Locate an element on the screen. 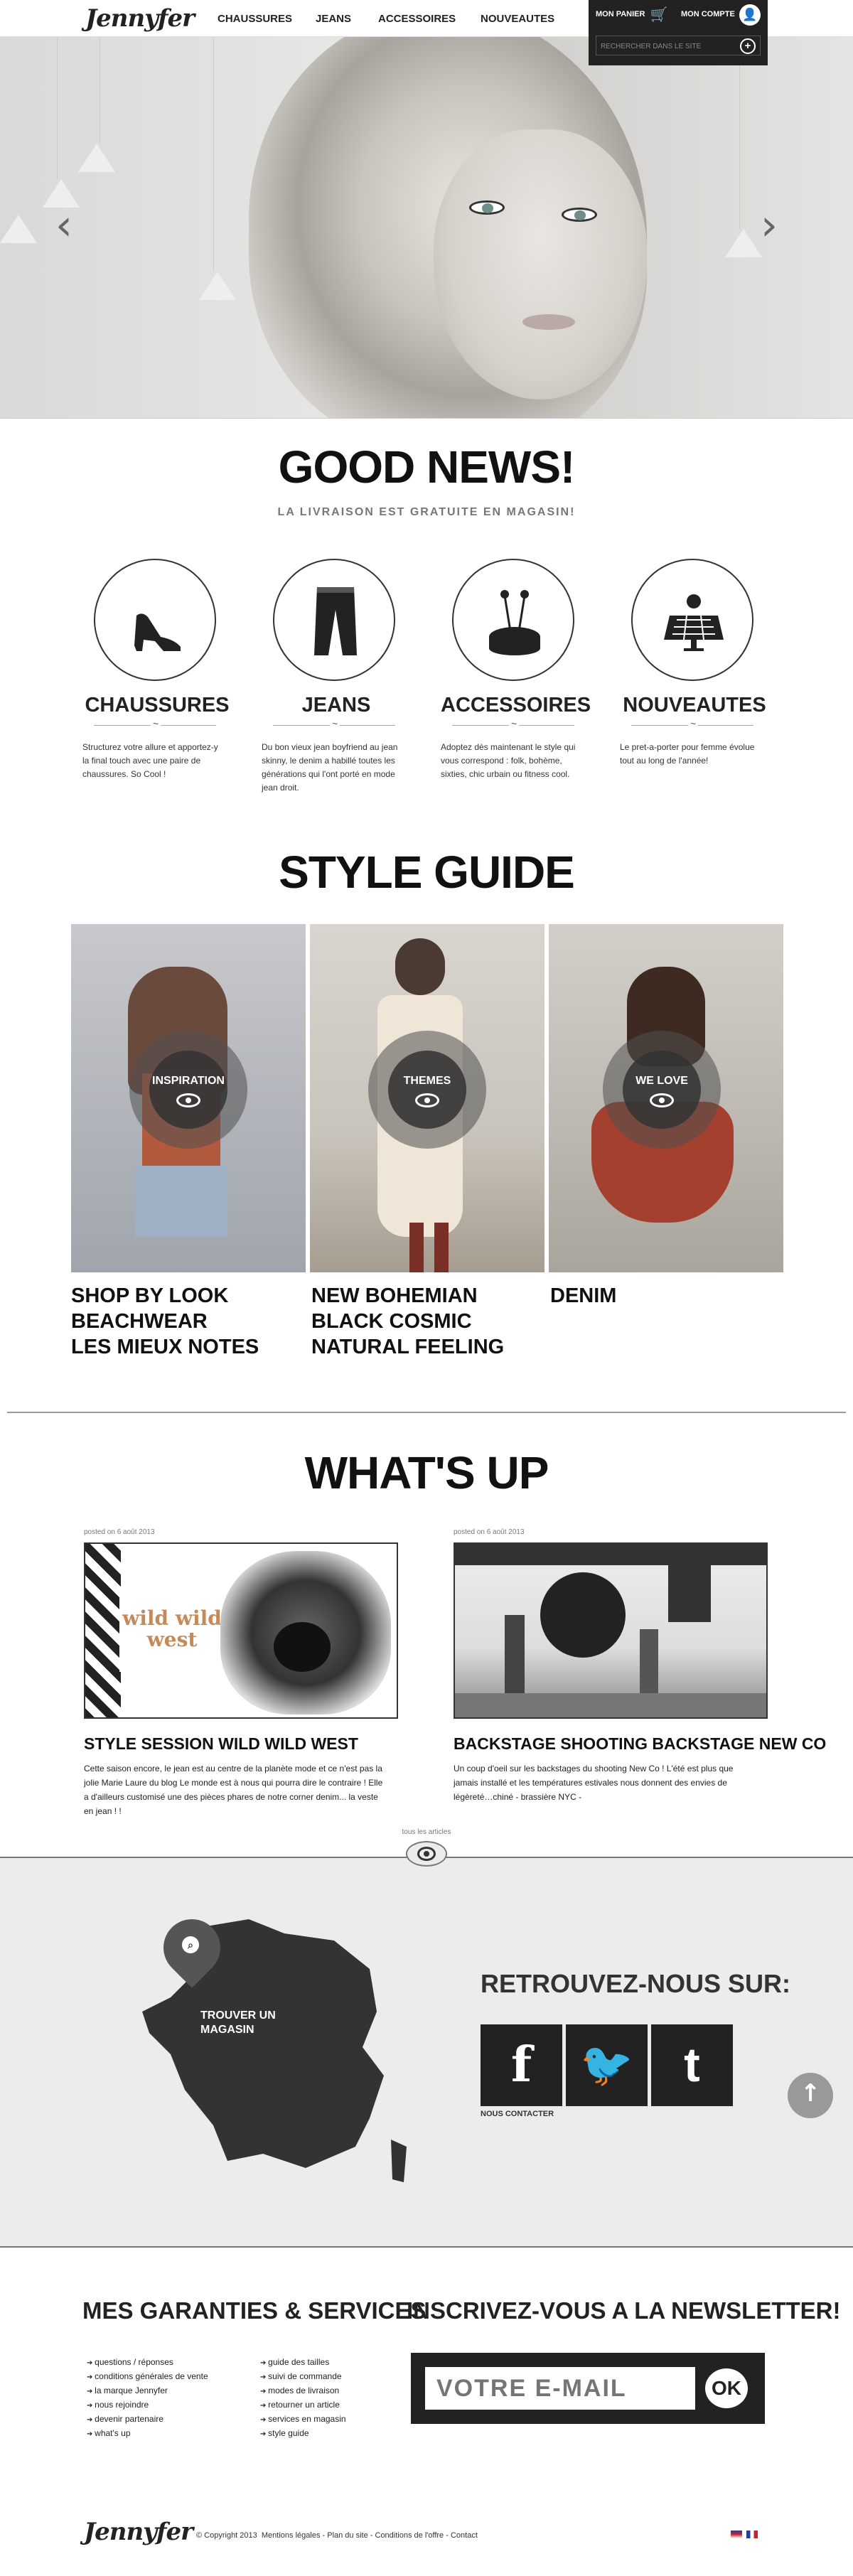  find-store-label: TROUVER UN MAGASIN is located at coordinates (239, 2023).